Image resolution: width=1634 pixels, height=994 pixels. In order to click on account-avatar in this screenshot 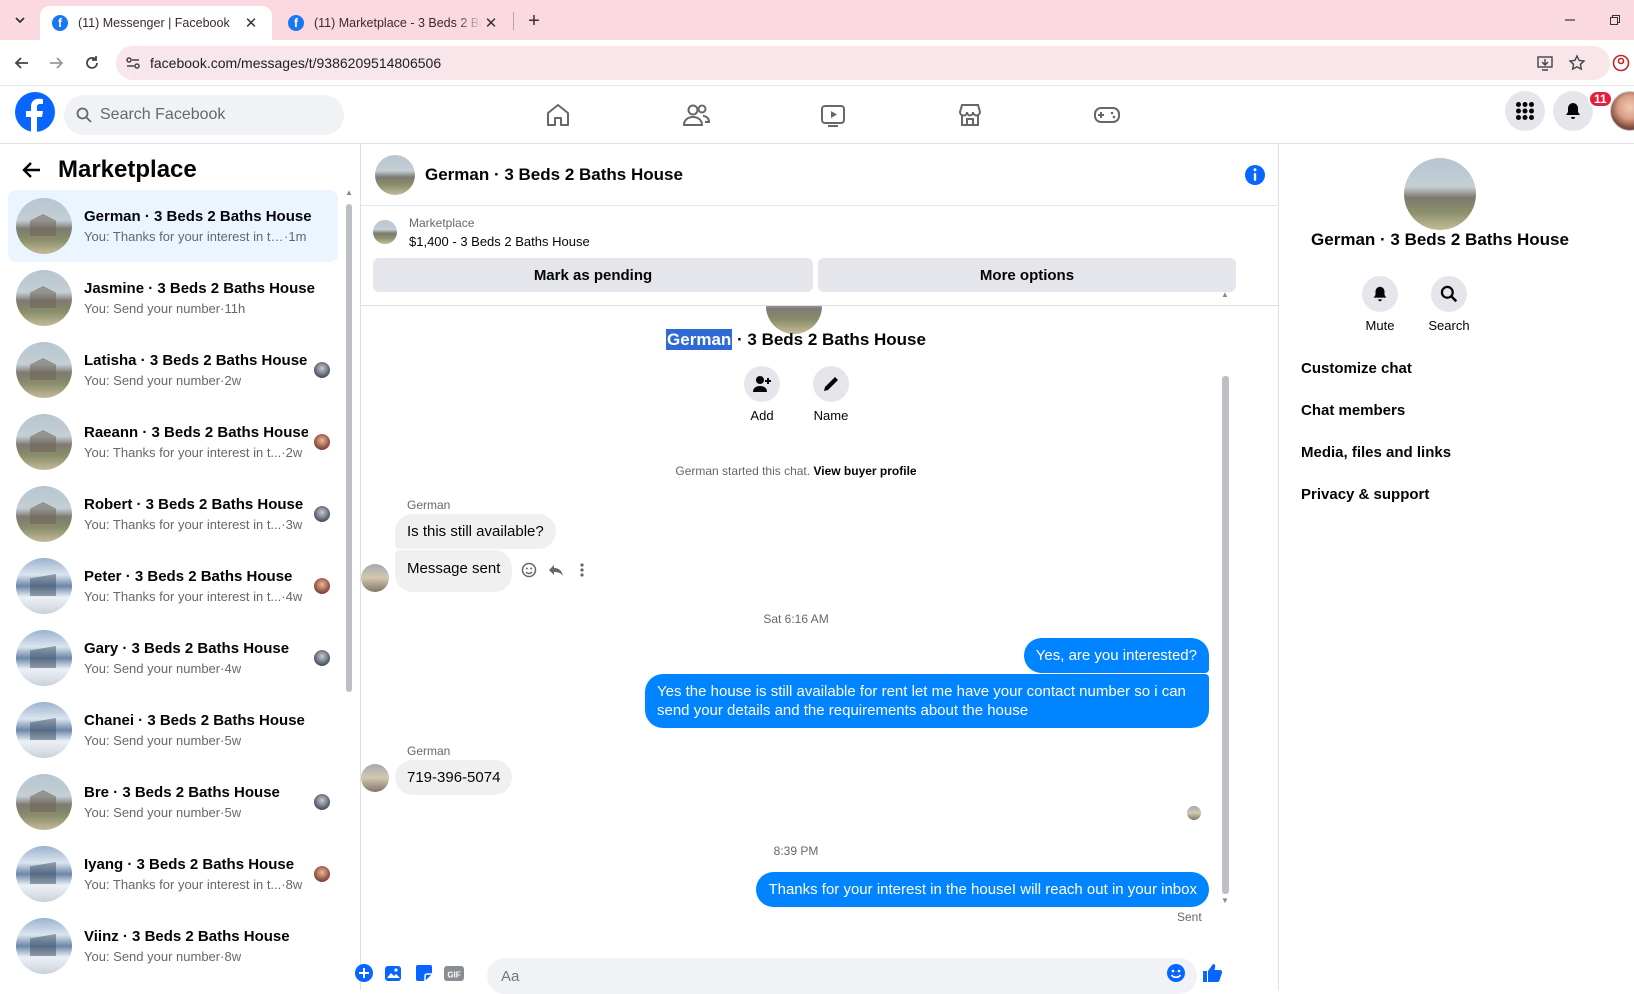, I will do `click(1622, 111)`.